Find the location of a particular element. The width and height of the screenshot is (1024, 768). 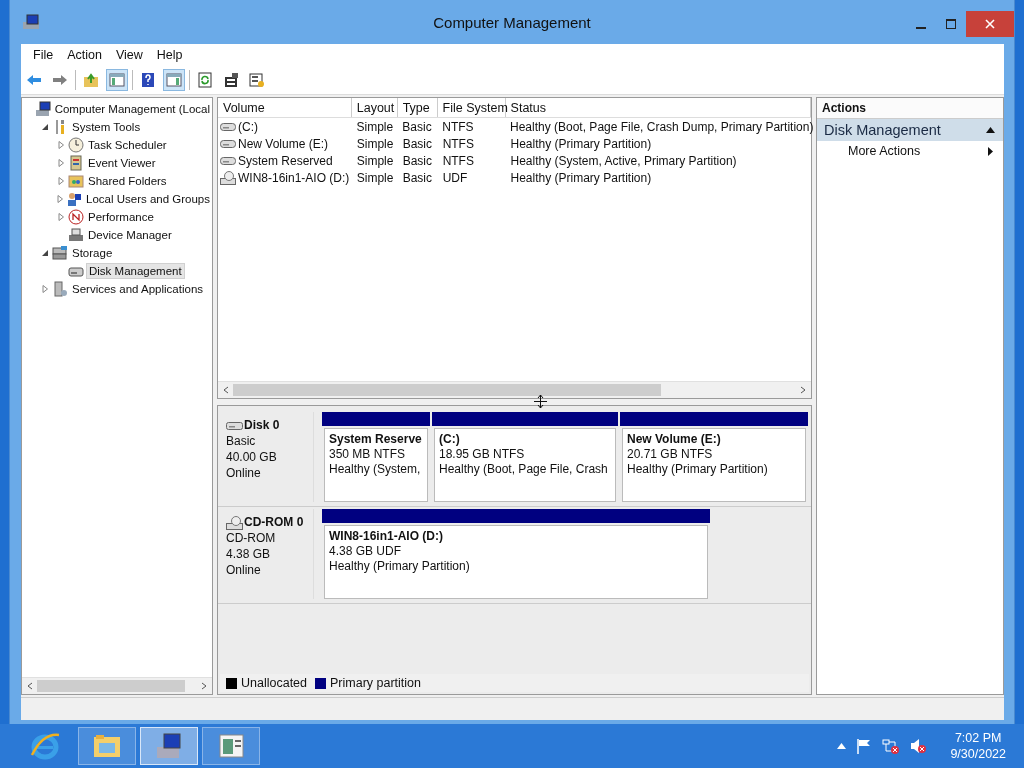

legend-label: Primary partition is located at coordinates (375, 683).